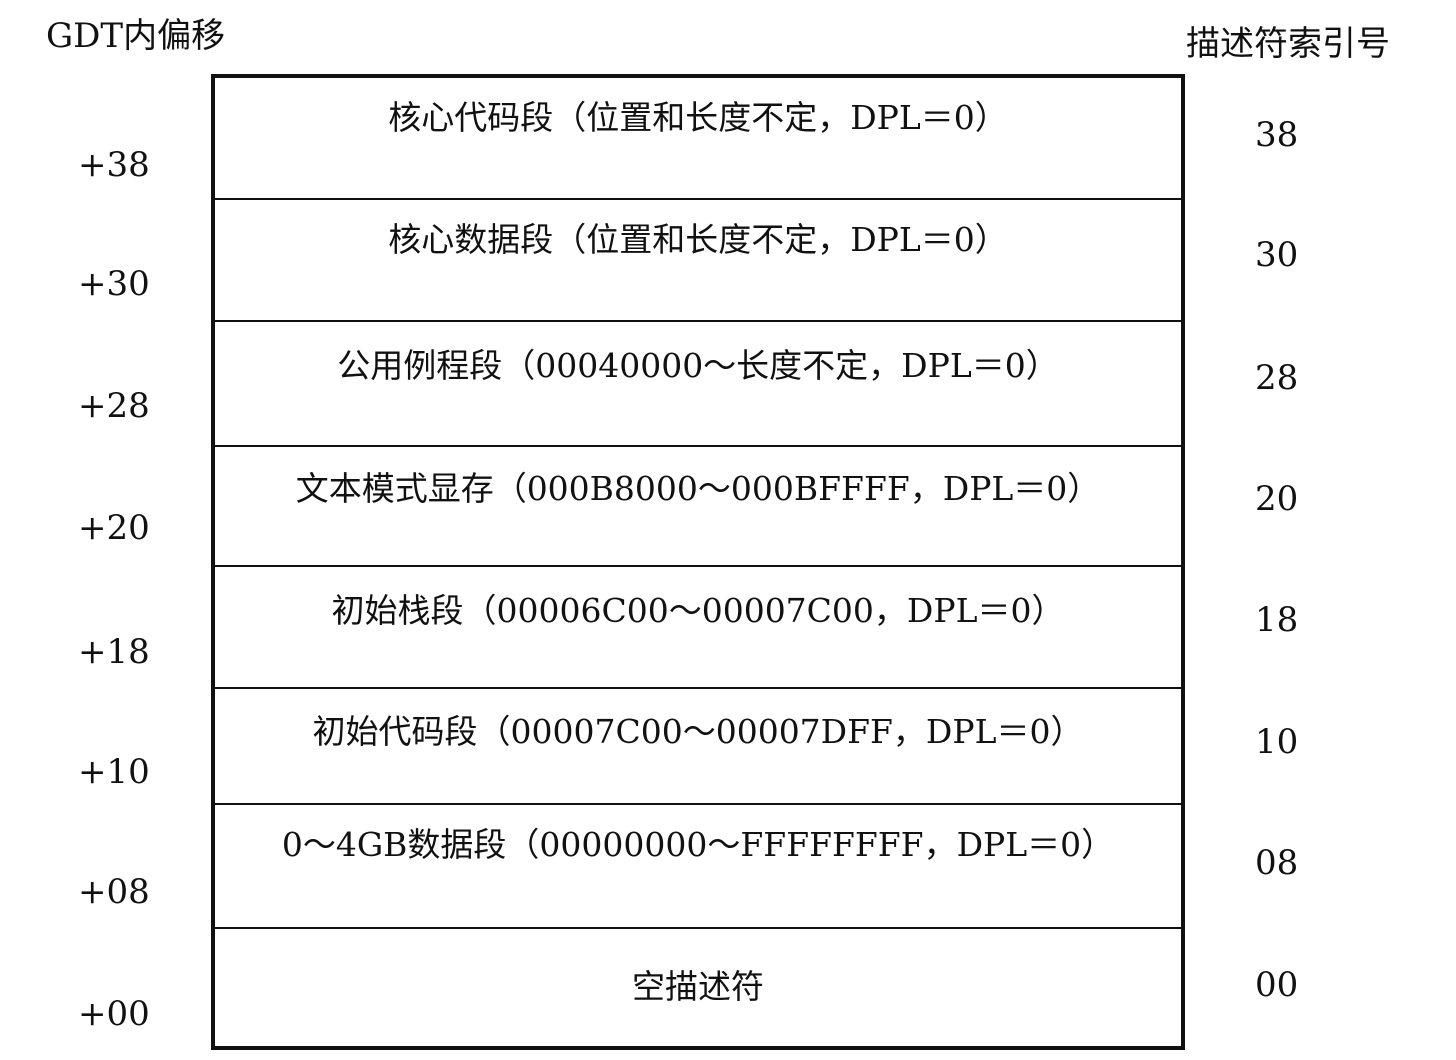 The image size is (1456, 1060). Describe the element at coordinates (698, 261) in the screenshot. I see `gdt-row-kernel-data: 核心数据段（位置和长度不定，DPL＝0）` at that location.